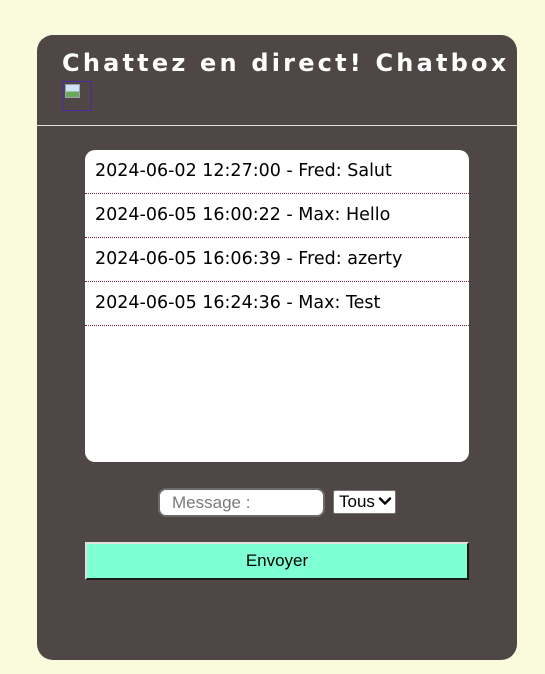  What do you see at coordinates (241, 502) in the screenshot?
I see `message-input` at bounding box center [241, 502].